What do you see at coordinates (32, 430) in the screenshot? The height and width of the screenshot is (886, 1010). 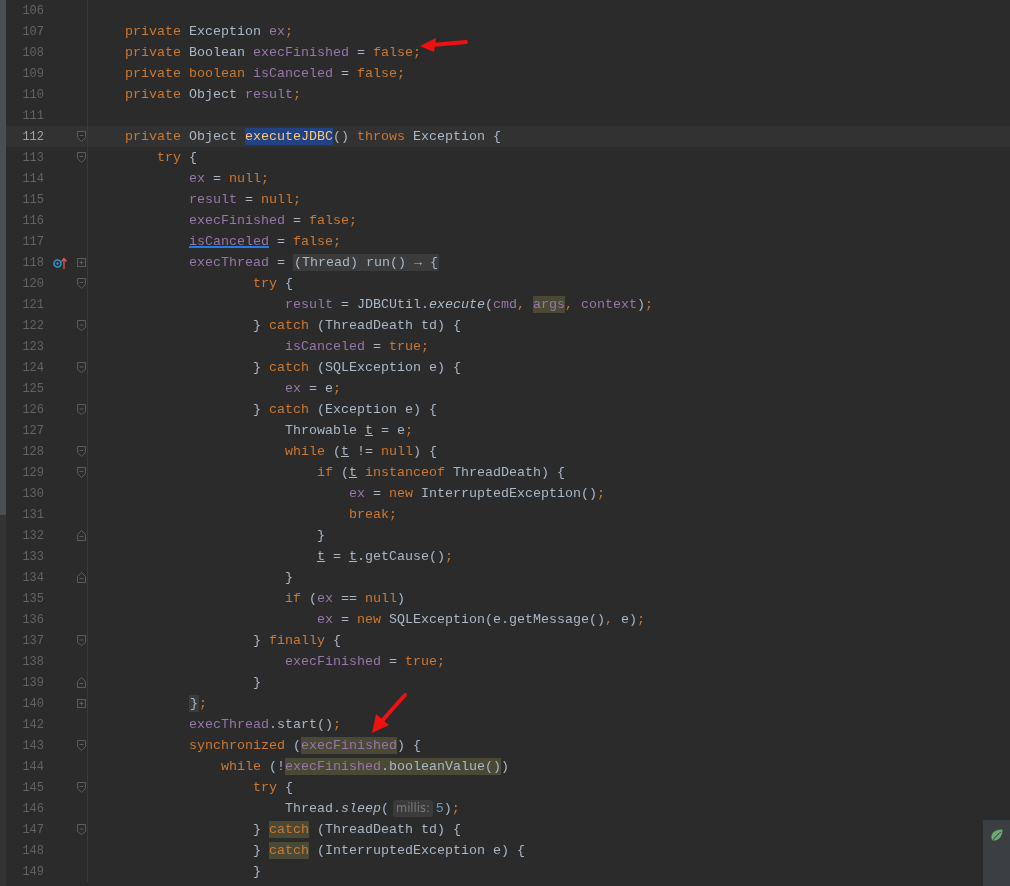 I see `line-number: 127` at bounding box center [32, 430].